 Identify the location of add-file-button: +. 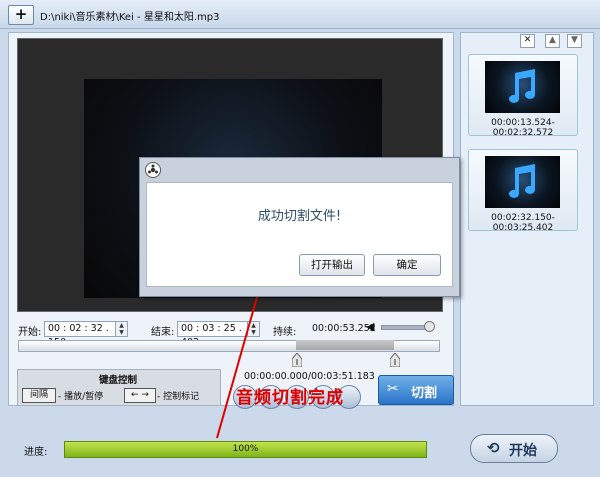
(21, 15).